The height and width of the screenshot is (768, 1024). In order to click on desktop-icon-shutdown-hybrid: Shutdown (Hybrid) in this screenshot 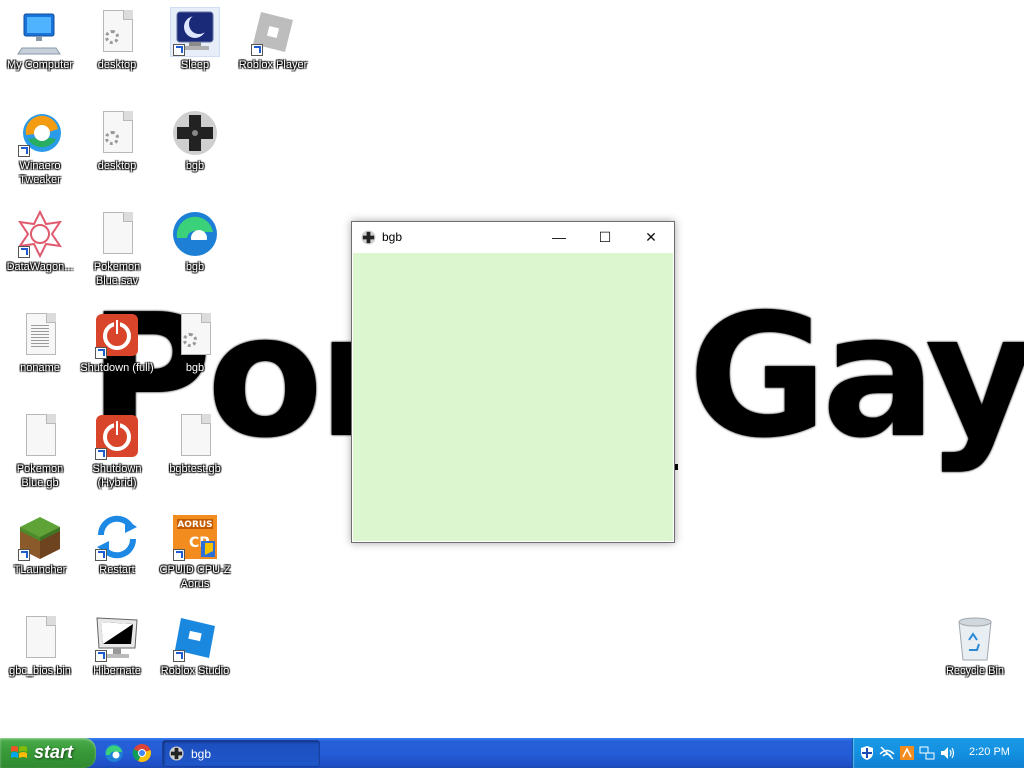, I will do `click(117, 448)`.